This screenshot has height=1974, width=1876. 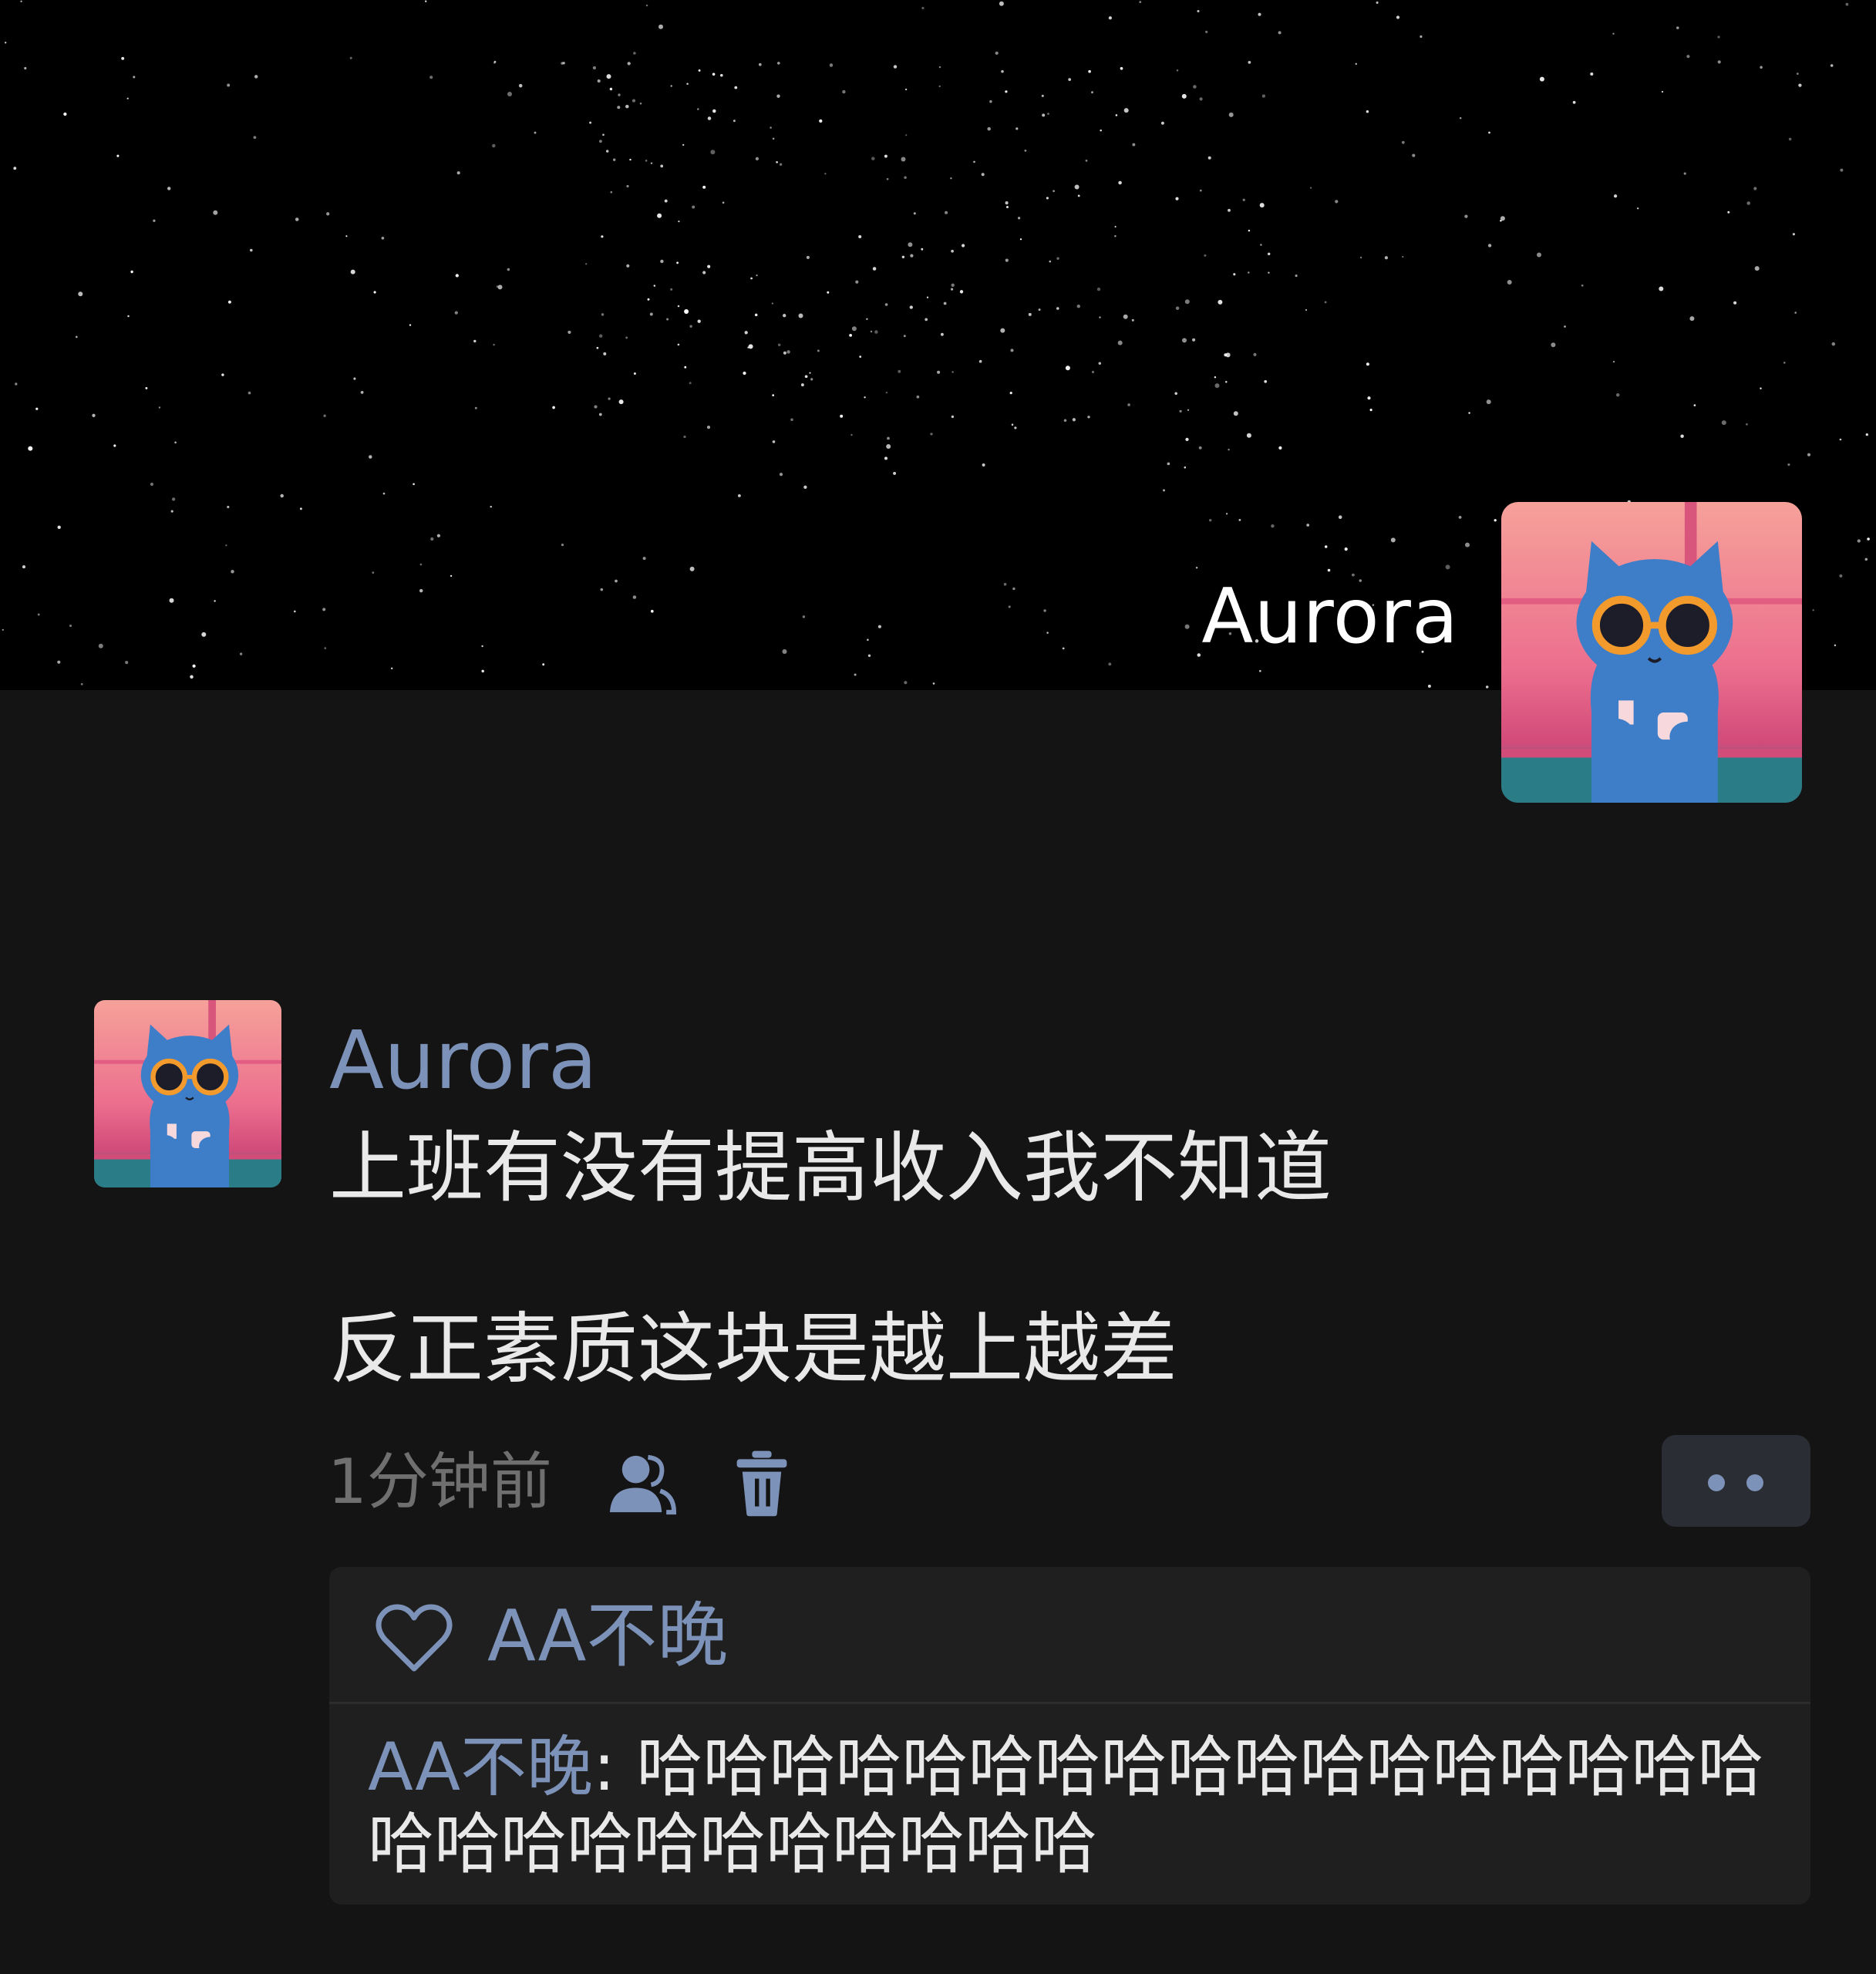 I want to click on post-author-name: Aurora, so click(x=463, y=1060).